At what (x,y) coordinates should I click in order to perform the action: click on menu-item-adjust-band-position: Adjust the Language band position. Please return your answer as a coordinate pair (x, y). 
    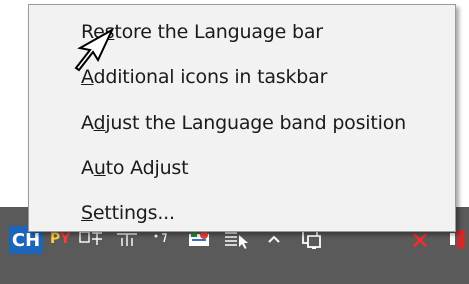
    Looking at the image, I should click on (243, 123).